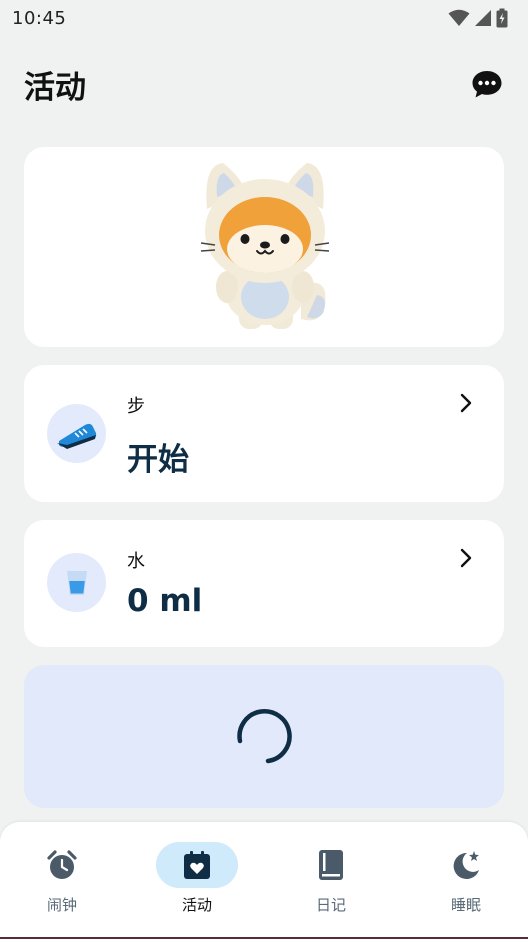  I want to click on water-label: 水, so click(136, 561).